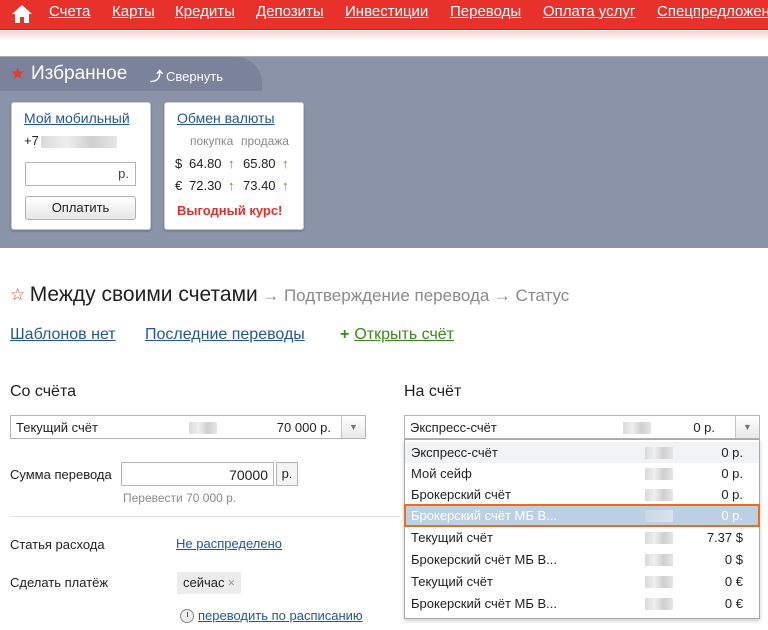 The width and height of the screenshot is (768, 630). What do you see at coordinates (195, 76) in the screenshot?
I see `collapse-label: Свернуть` at bounding box center [195, 76].